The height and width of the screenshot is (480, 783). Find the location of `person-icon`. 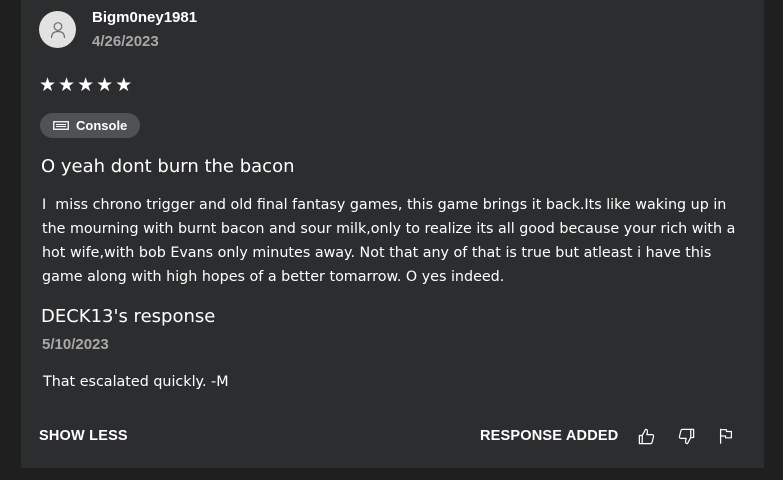

person-icon is located at coordinates (57, 29).